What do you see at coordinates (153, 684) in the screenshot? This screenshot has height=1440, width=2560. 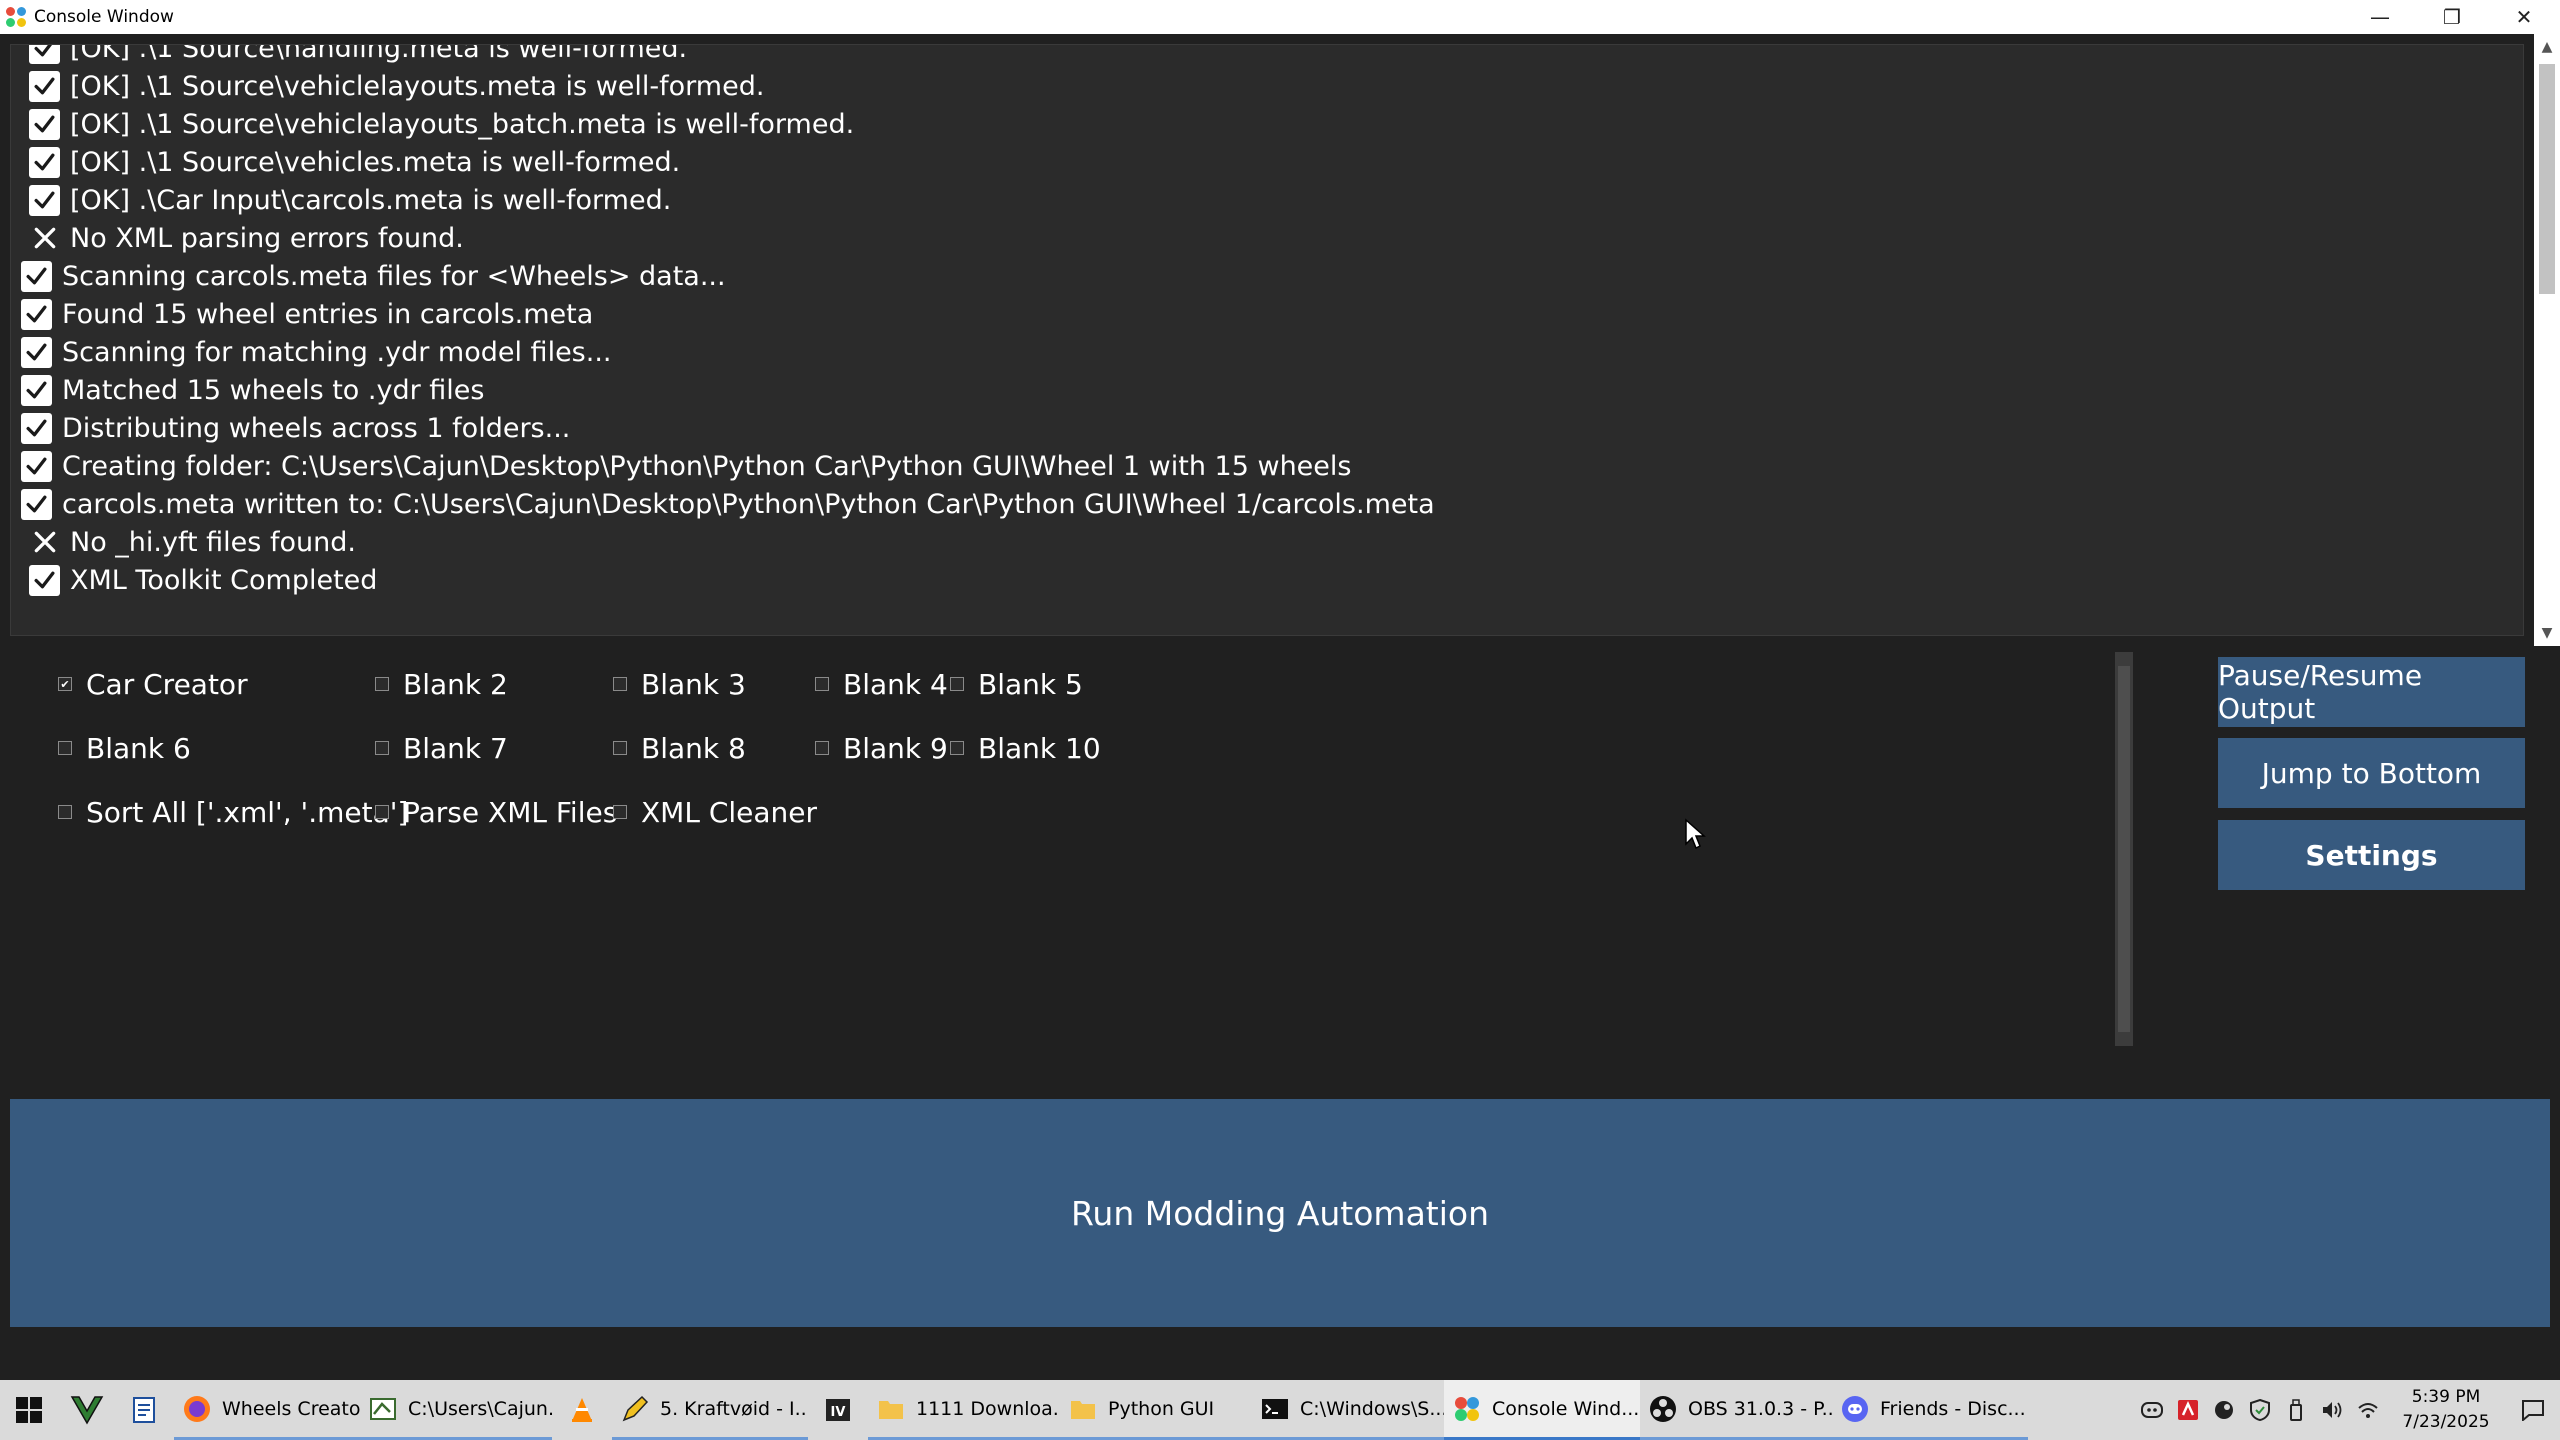 I see `option-car-creator: ✔ Car Creator` at bounding box center [153, 684].